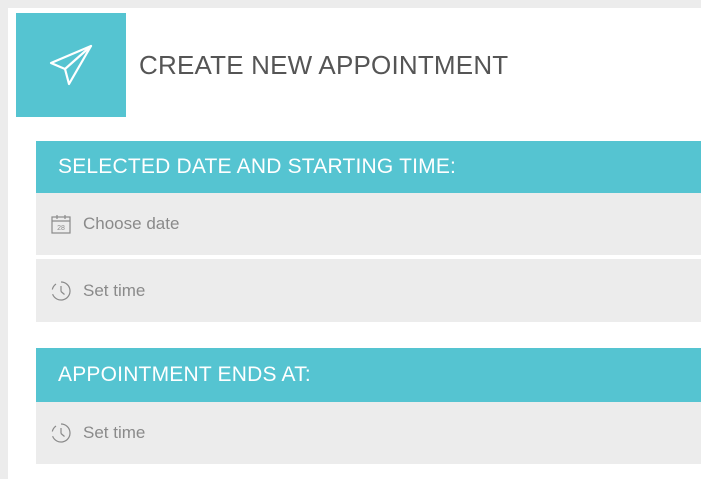  I want to click on end-section-title: APPOINTMENT ENDS AT:, so click(368, 375).